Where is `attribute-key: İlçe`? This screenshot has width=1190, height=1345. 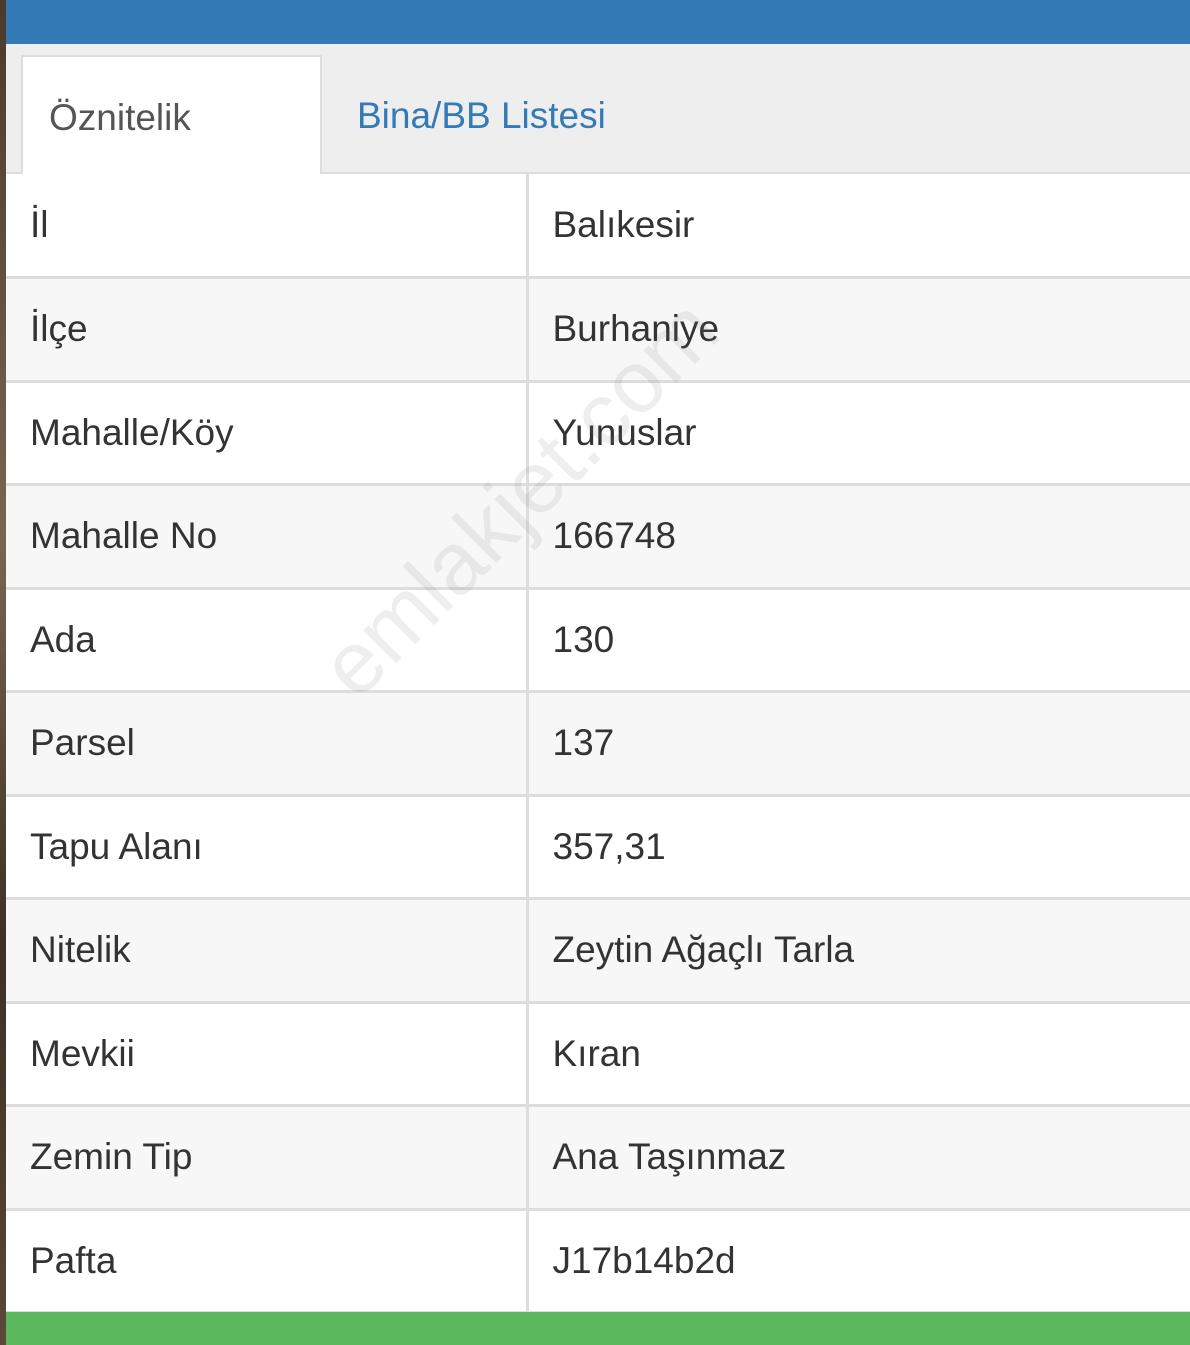
attribute-key: İlçe is located at coordinates (267, 329).